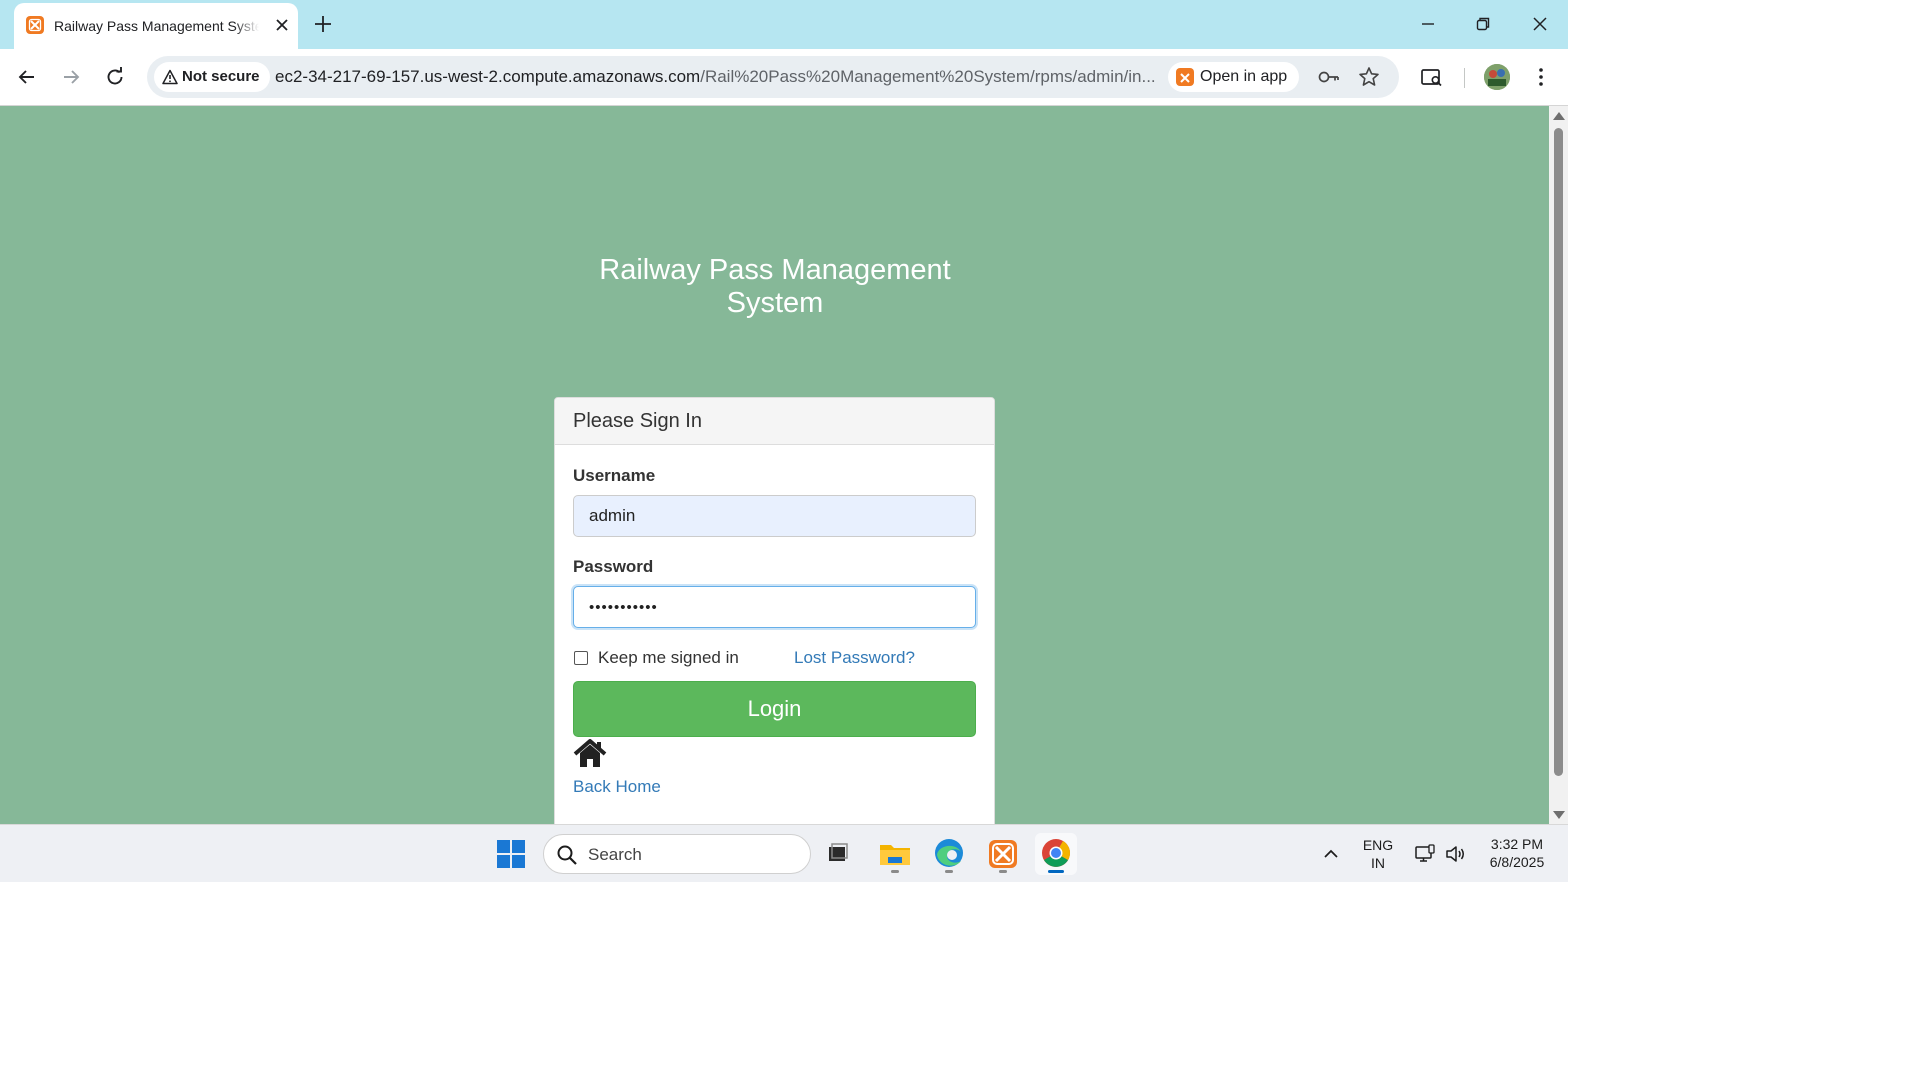 The image size is (1920, 1080). I want to click on password-label: Password, so click(613, 566).